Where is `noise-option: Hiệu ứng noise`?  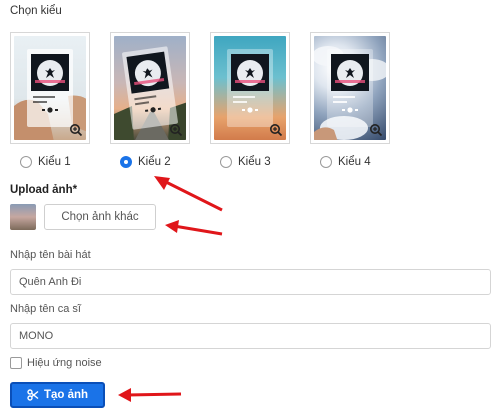 noise-option: Hiệu ứng noise is located at coordinates (56, 363).